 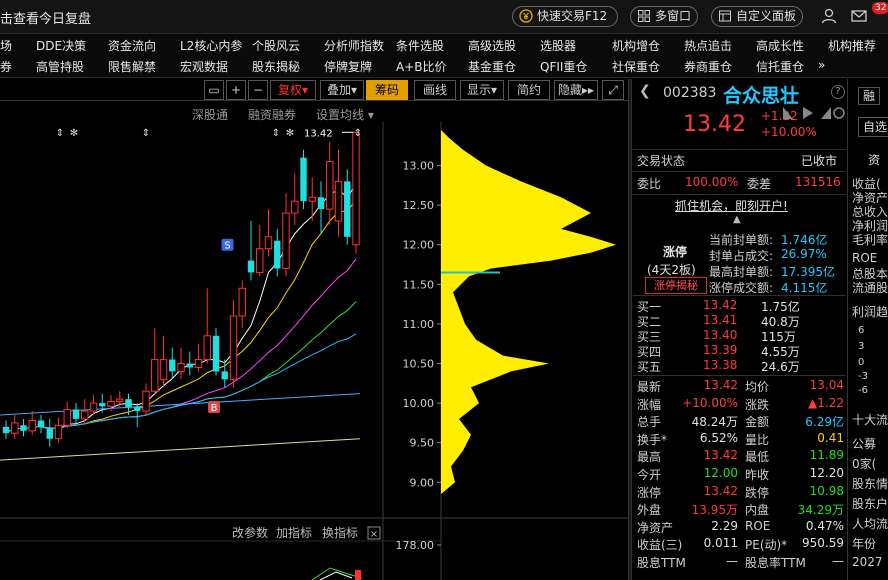 I want to click on bid-row: 买五 13.38 24.6万, so click(x=739, y=366).